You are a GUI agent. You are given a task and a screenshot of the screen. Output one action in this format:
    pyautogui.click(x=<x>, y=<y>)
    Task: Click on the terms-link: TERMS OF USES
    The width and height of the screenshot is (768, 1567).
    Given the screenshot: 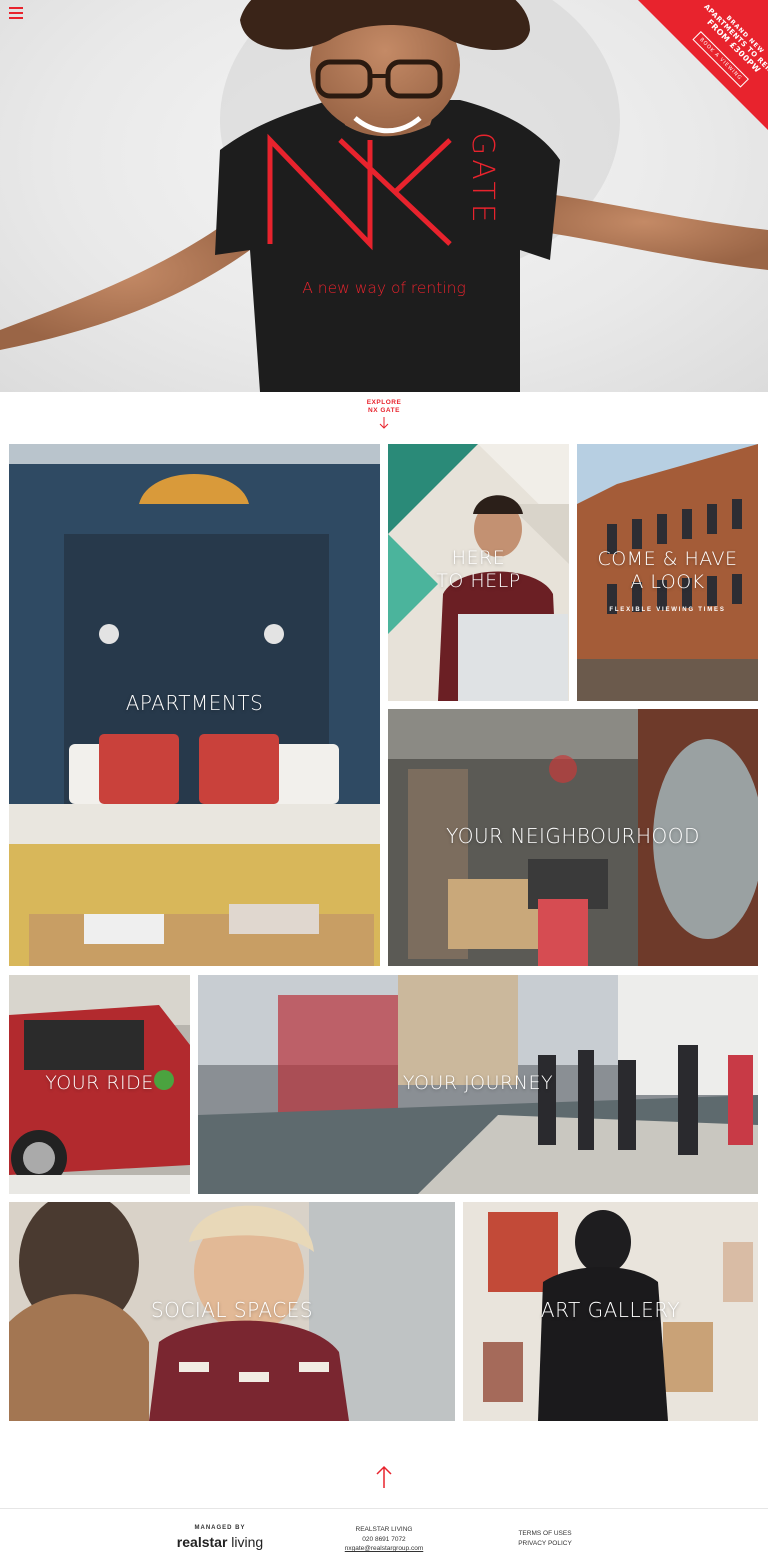 What is the action you would take?
    pyautogui.click(x=545, y=1534)
    